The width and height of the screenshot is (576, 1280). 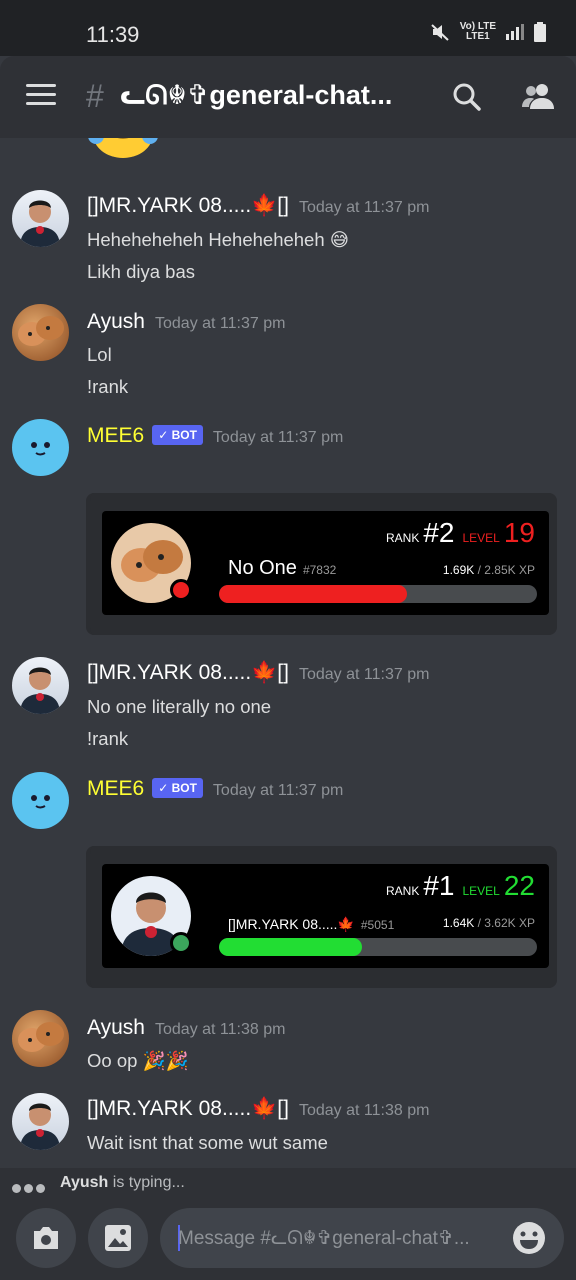 What do you see at coordinates (539, 96) in the screenshot?
I see `members-icon` at bounding box center [539, 96].